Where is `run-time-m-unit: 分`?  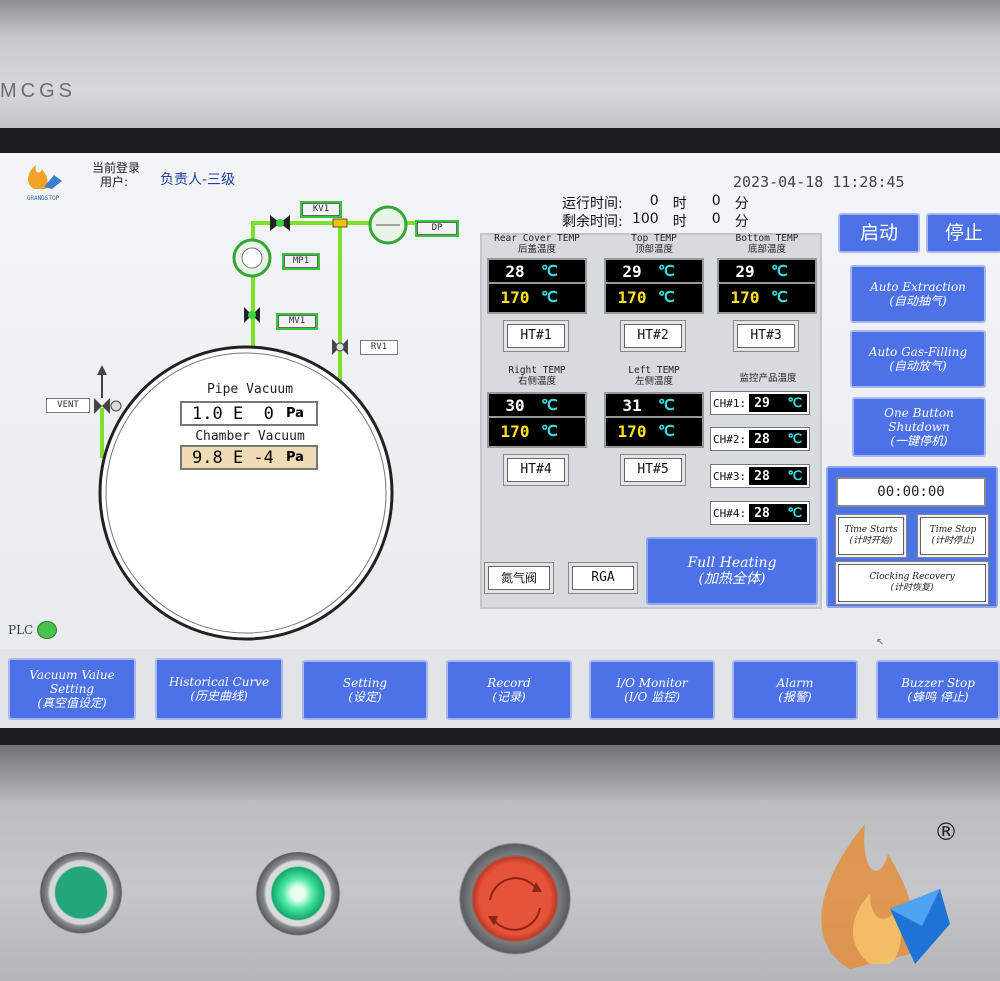
run-time-m-unit: 分 is located at coordinates (741, 204).